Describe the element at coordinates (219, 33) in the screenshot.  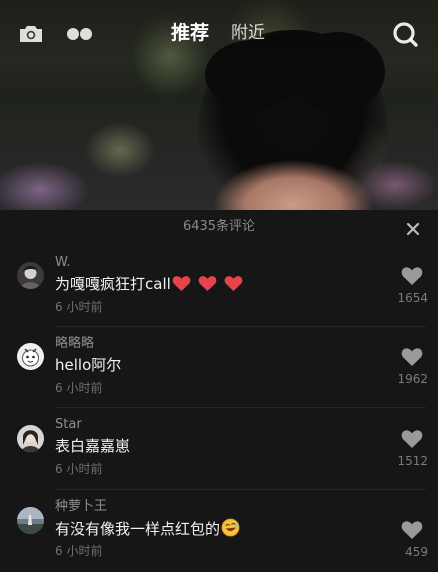
I see `top-bar: 推荐 附近` at that location.